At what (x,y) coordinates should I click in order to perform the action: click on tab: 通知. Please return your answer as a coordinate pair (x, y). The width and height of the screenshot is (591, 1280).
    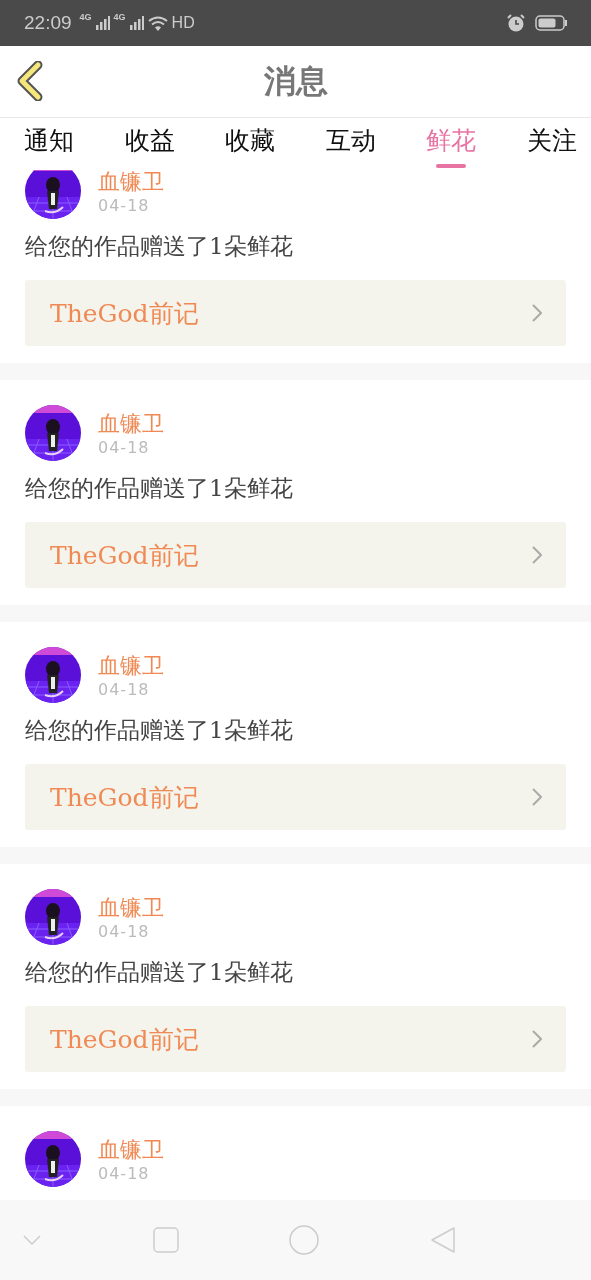
    Looking at the image, I should click on (49, 141).